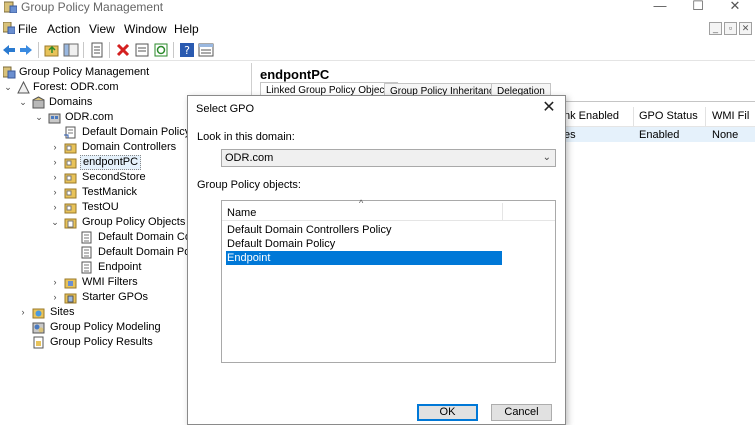 The width and height of the screenshot is (755, 425). I want to click on close-button: ✕, so click(735, 7).